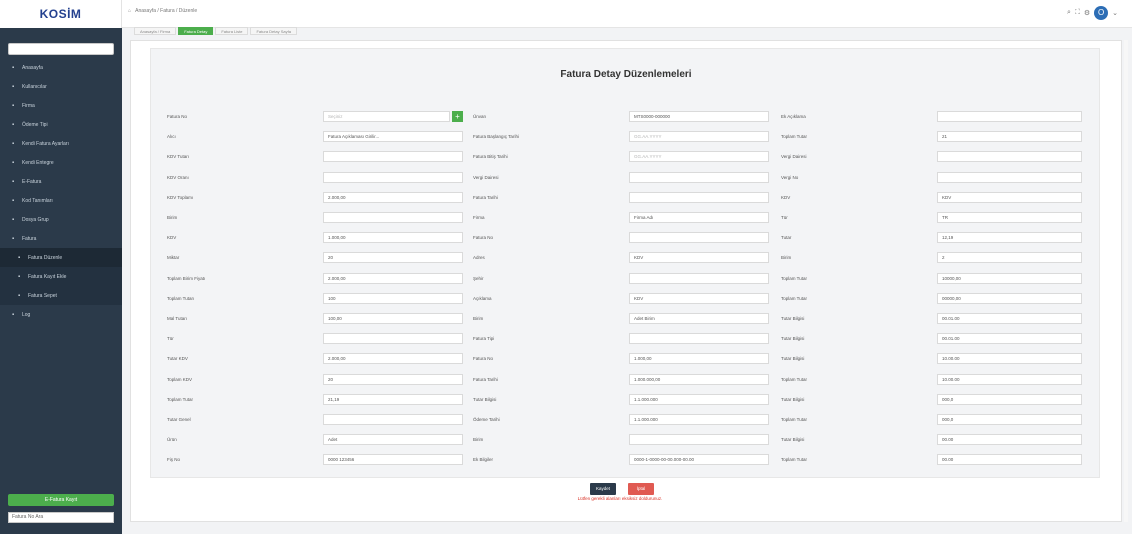 This screenshot has height=534, width=1132. I want to click on home-icon: ⌂, so click(129, 11).